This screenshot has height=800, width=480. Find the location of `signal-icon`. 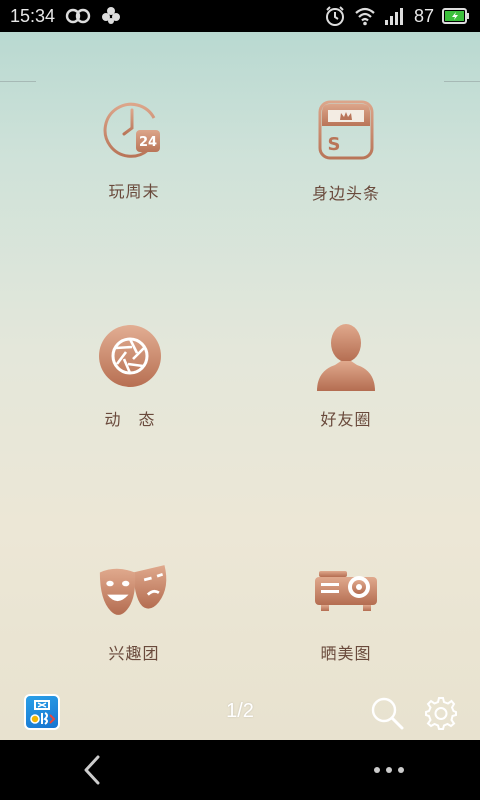

signal-icon is located at coordinates (395, 16).